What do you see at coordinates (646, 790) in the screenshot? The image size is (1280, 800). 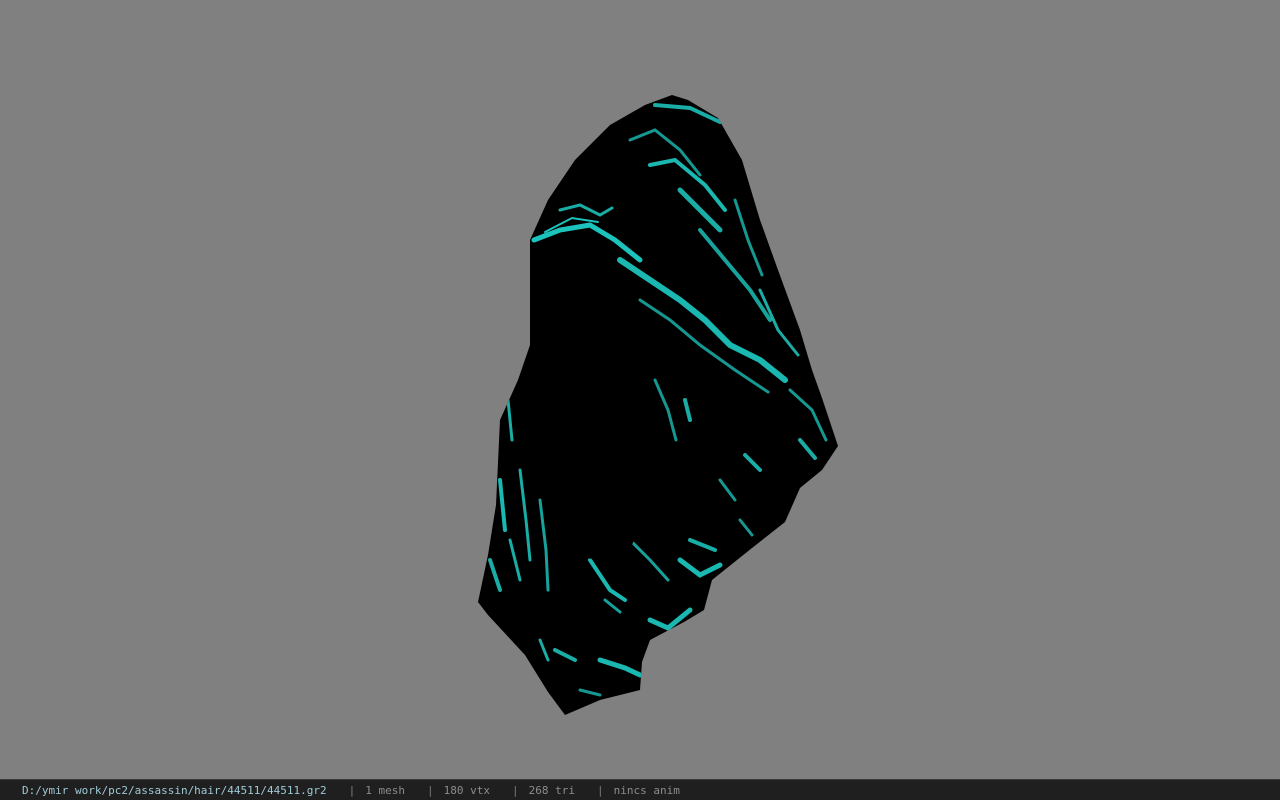 I see `animation-status: nincs anim` at bounding box center [646, 790].